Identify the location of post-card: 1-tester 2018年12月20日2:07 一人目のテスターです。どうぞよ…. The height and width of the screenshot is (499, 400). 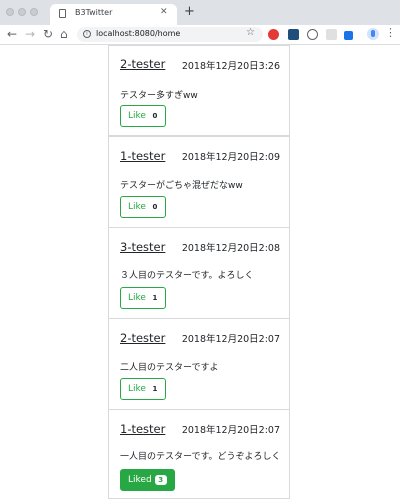
(199, 454).